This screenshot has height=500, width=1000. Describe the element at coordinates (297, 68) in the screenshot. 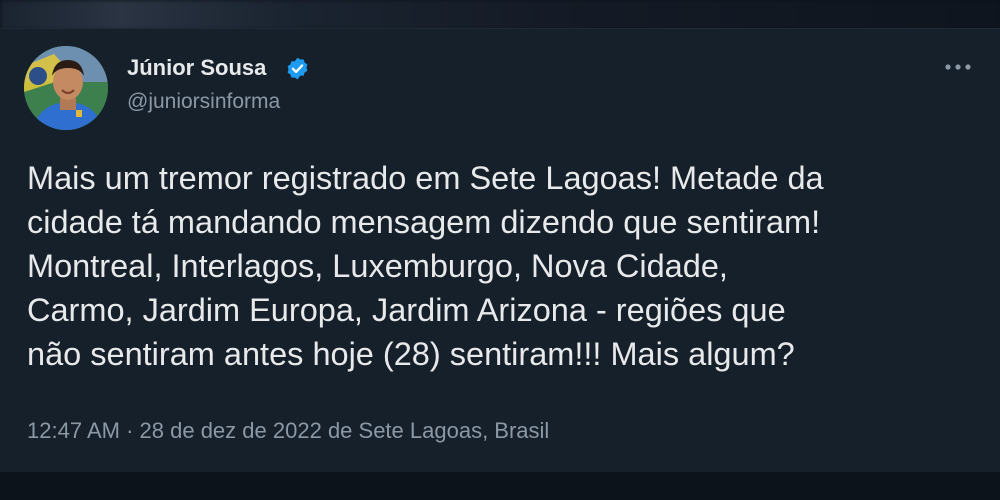

I see `verified-badge-icon` at that location.